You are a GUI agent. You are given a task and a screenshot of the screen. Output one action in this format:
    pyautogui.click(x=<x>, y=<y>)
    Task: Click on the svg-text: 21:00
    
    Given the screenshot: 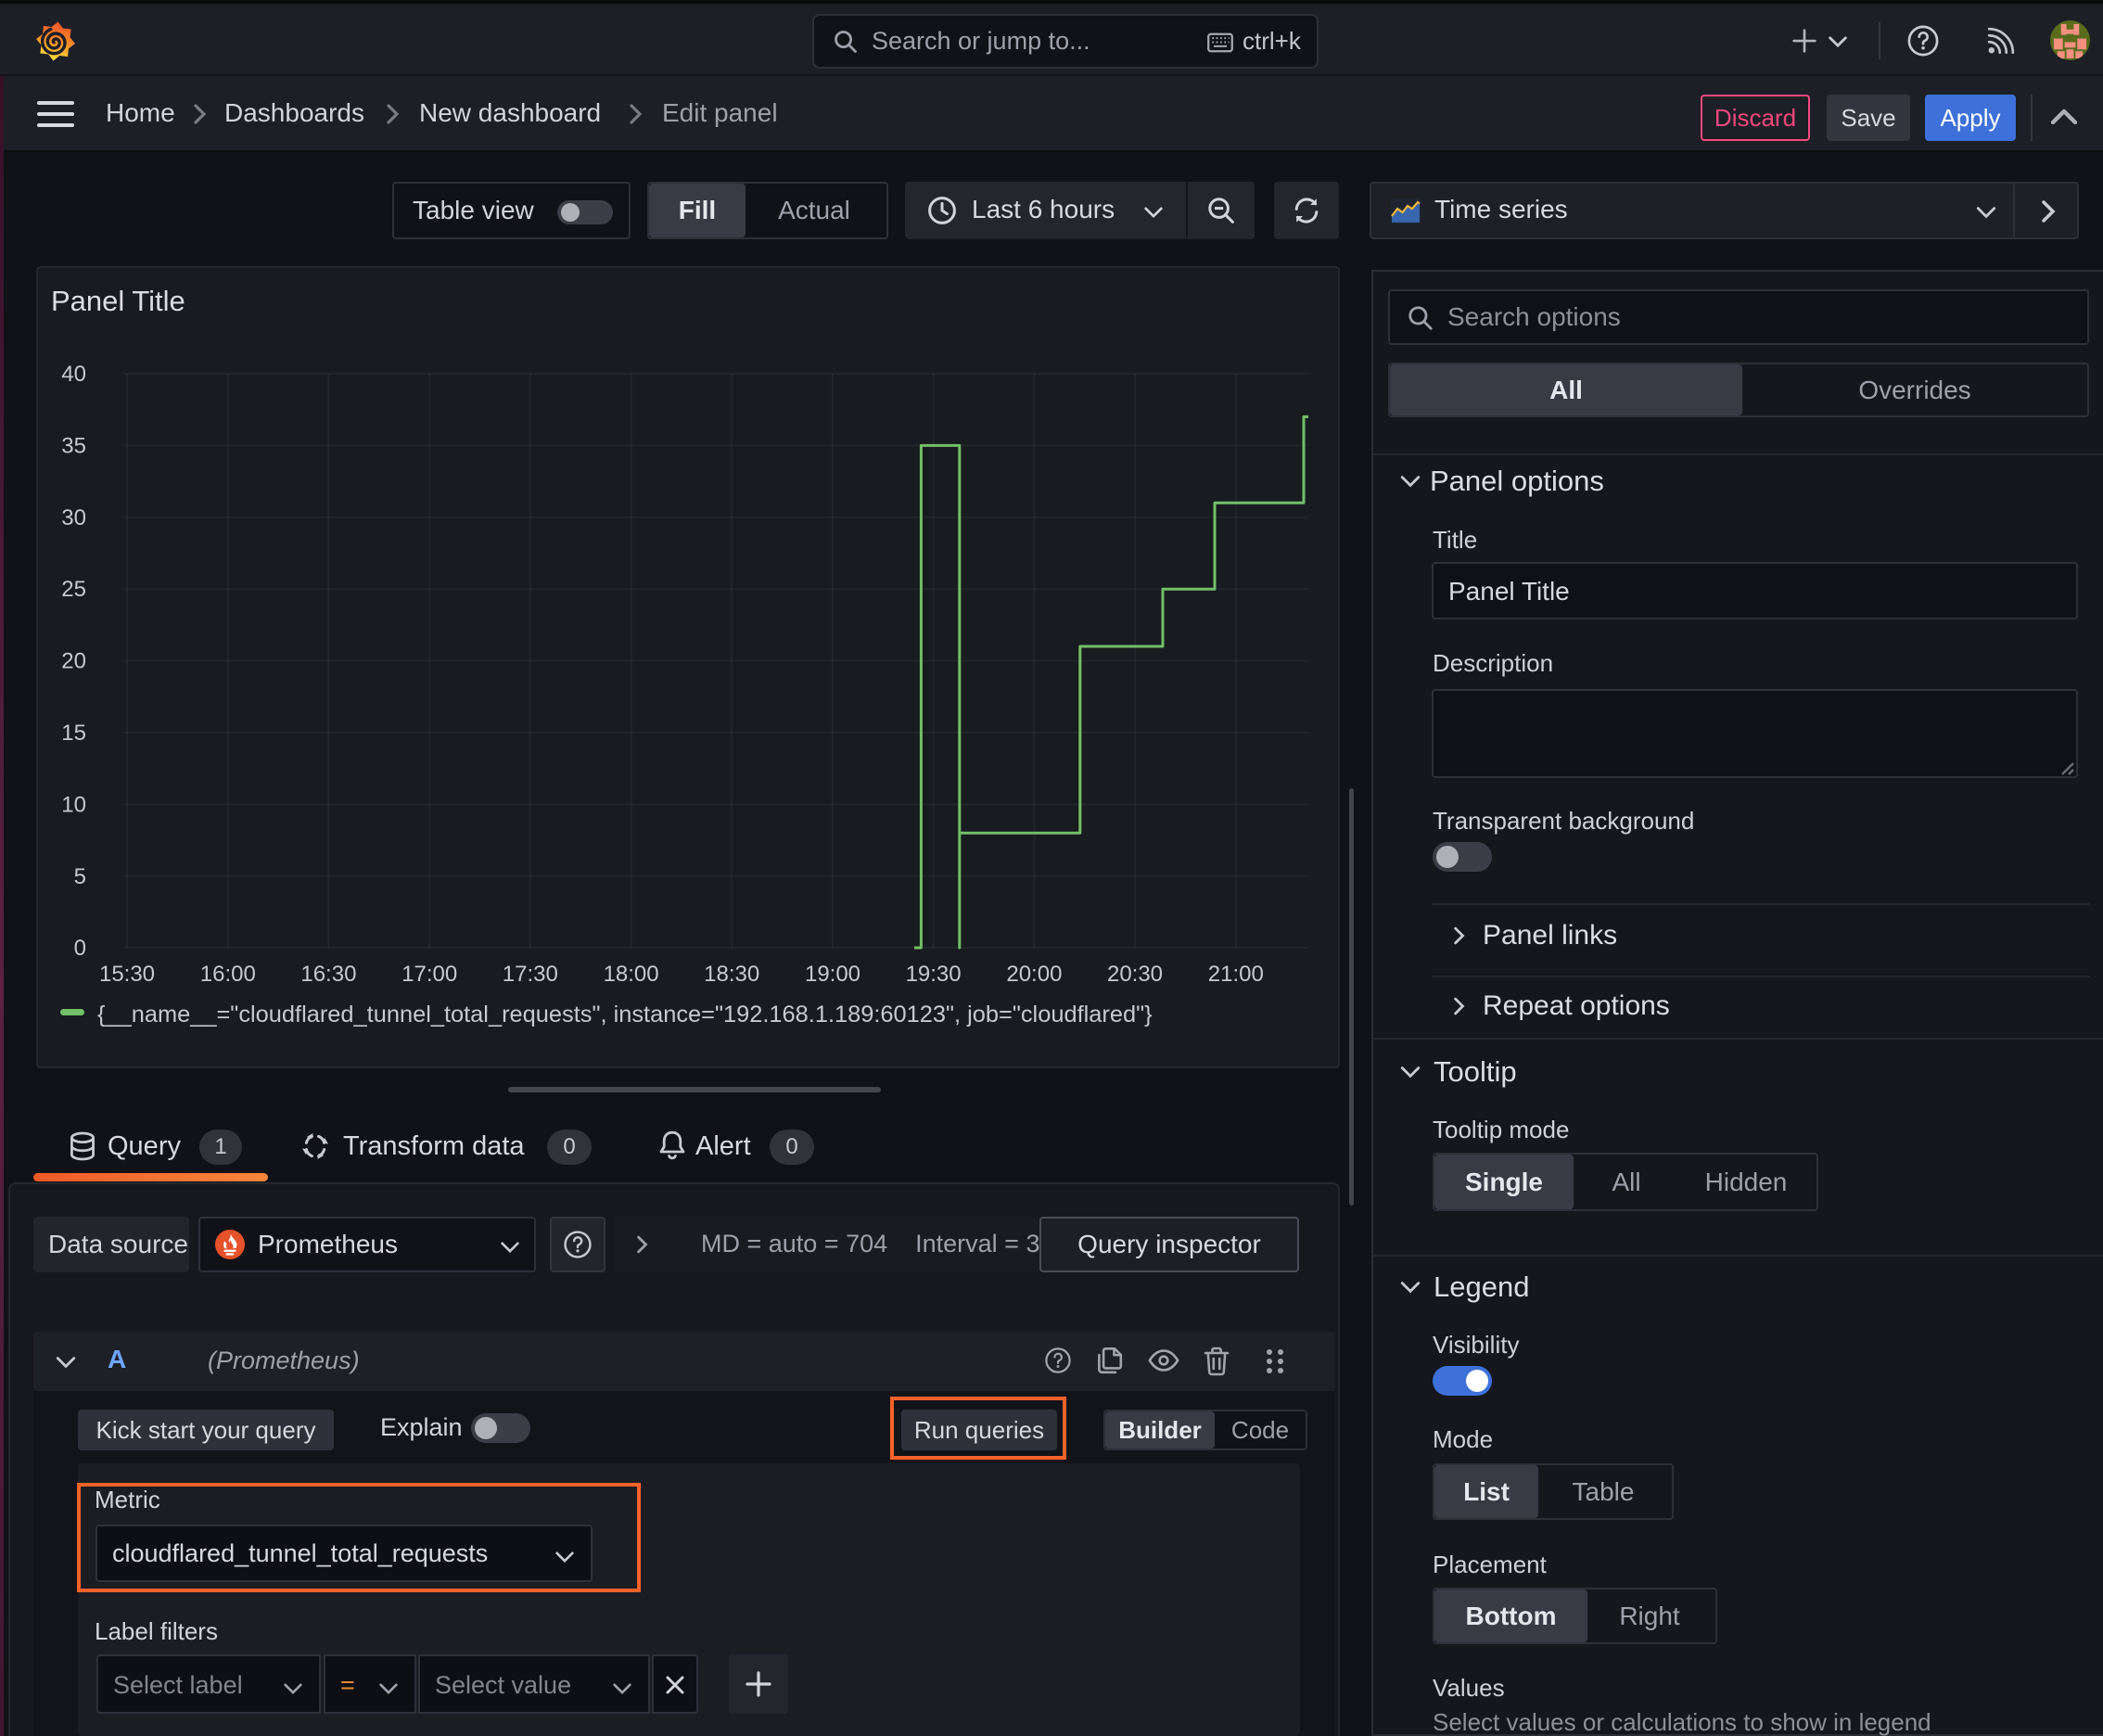 What is the action you would take?
    pyautogui.click(x=1236, y=974)
    